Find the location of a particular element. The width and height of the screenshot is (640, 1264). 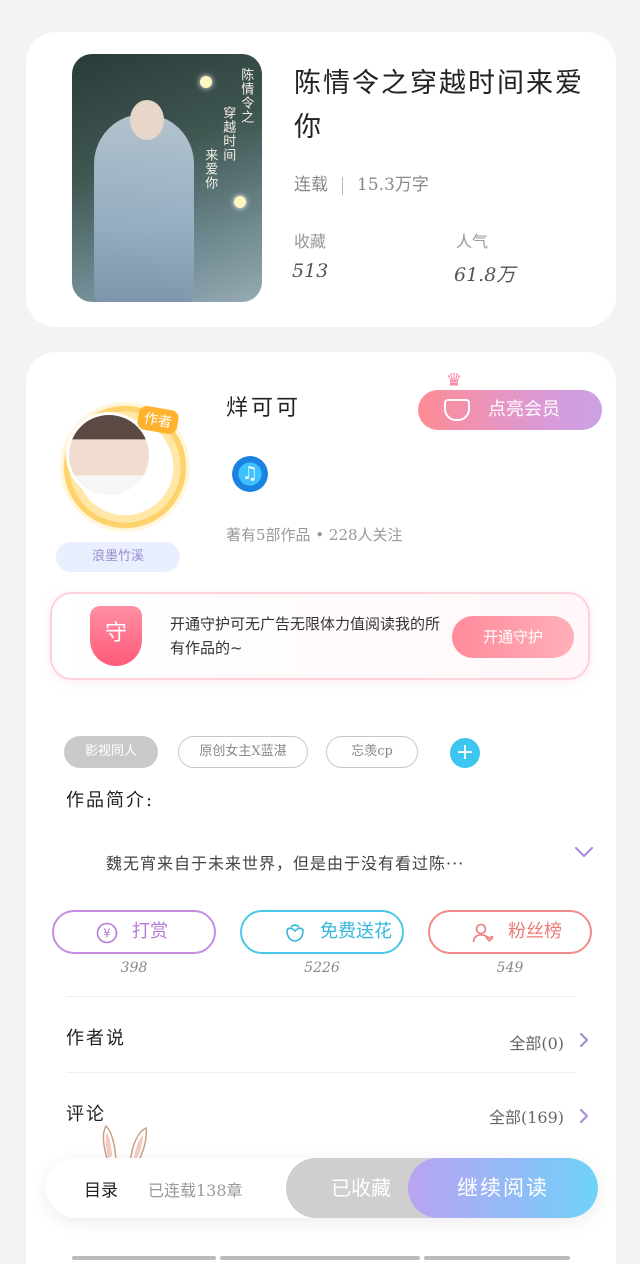

vip-button: 点亮会员 is located at coordinates (510, 410).